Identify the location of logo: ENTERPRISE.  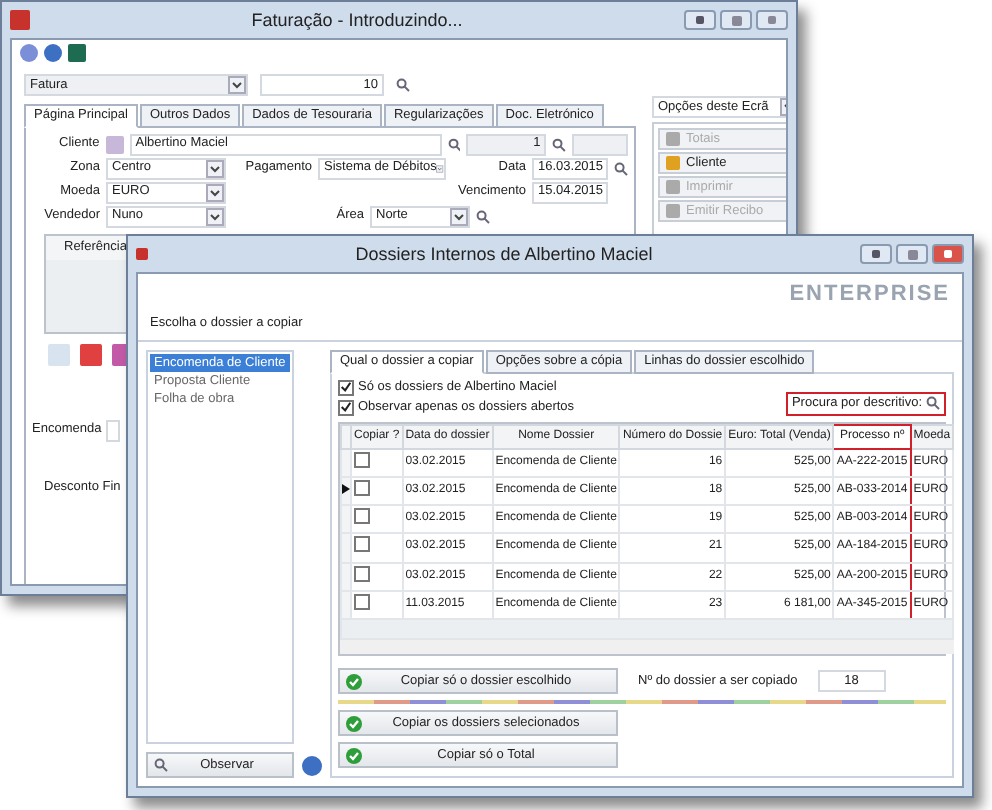
(869, 295).